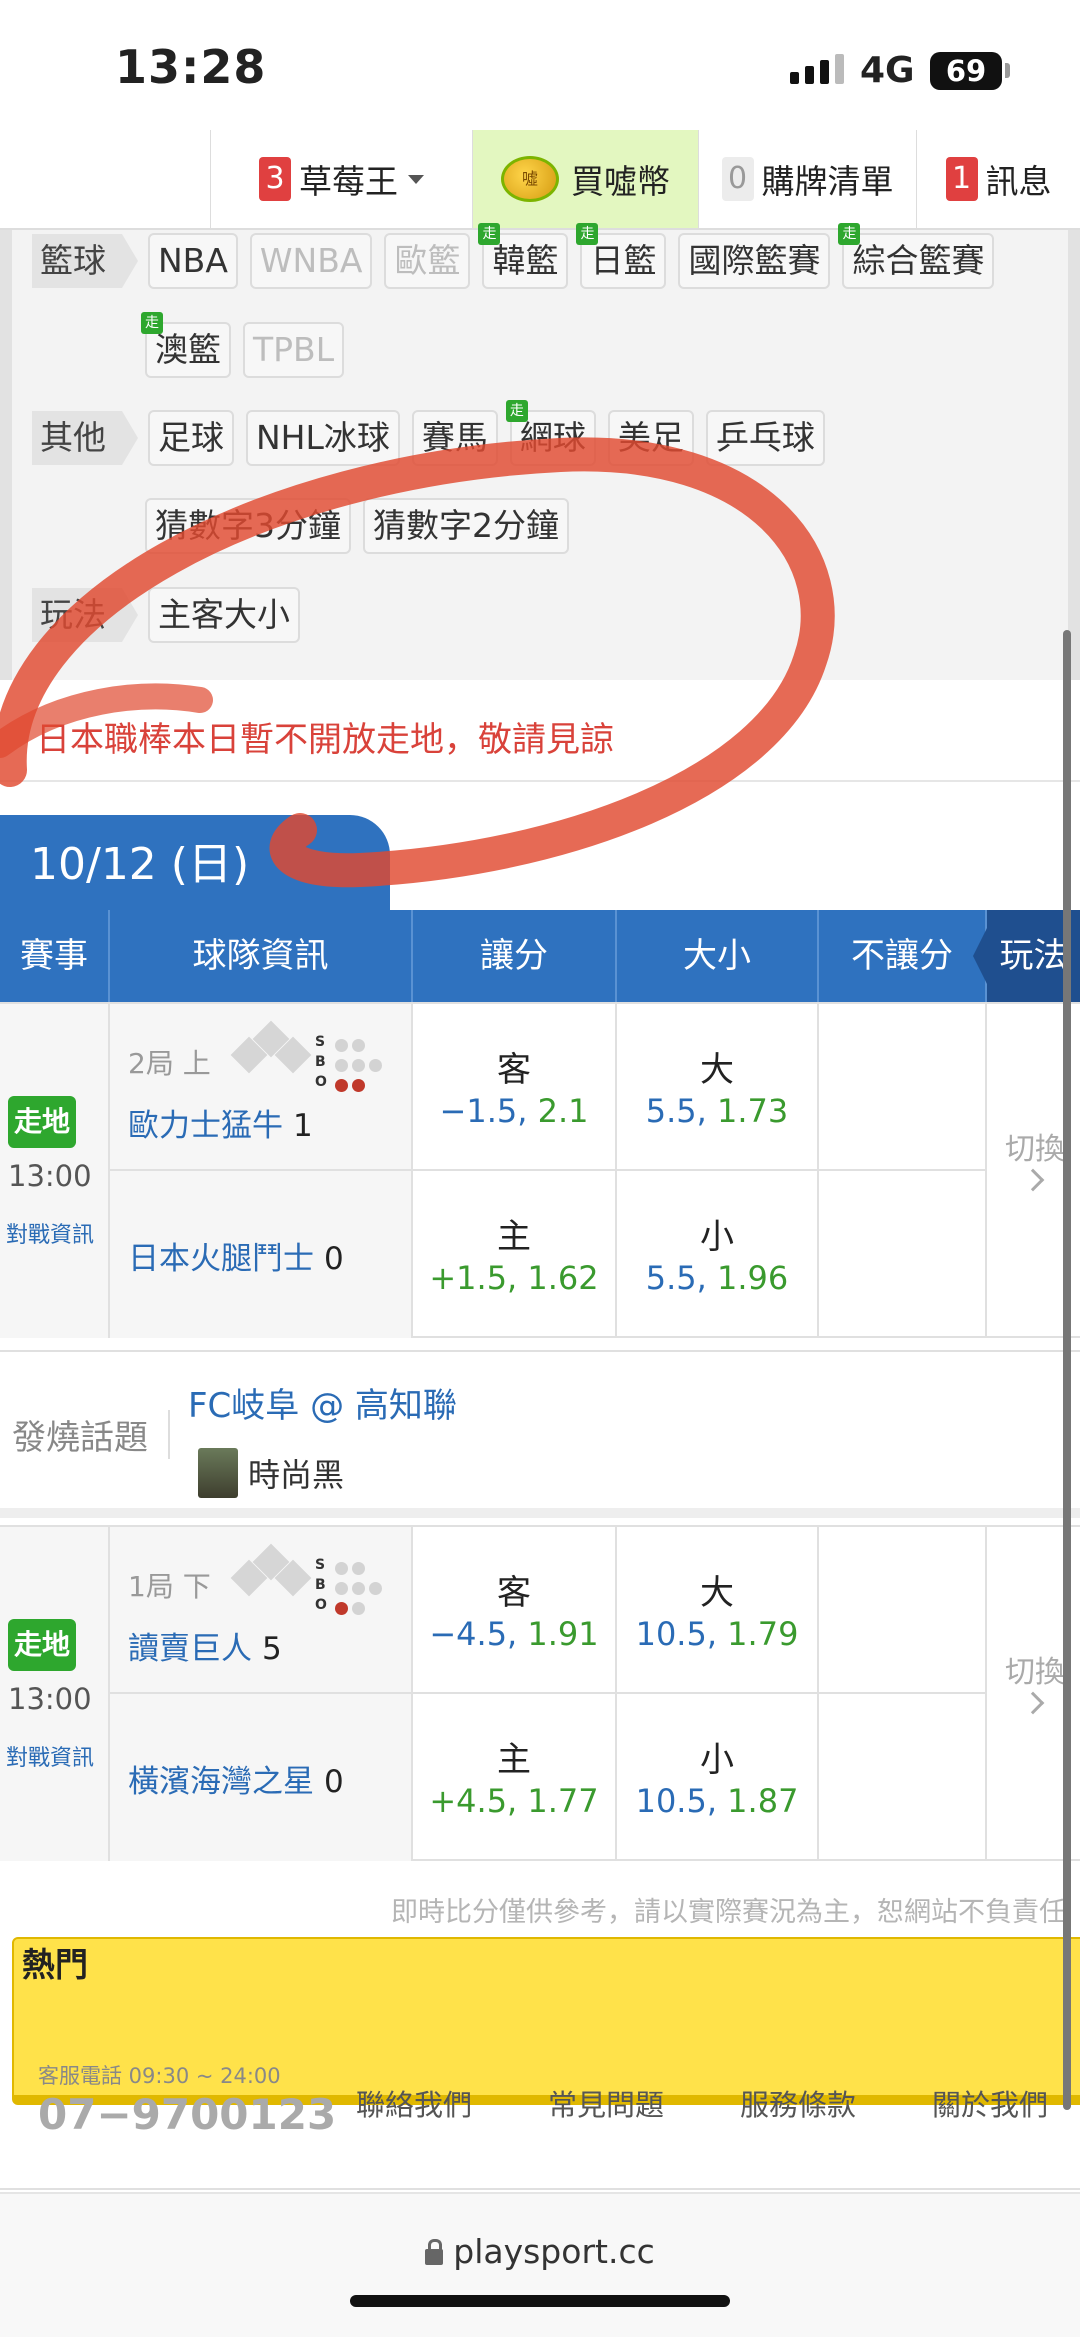 Image resolution: width=1080 pixels, height=2337 pixels. I want to click on url-display: playsport.cc, so click(540, 2251).